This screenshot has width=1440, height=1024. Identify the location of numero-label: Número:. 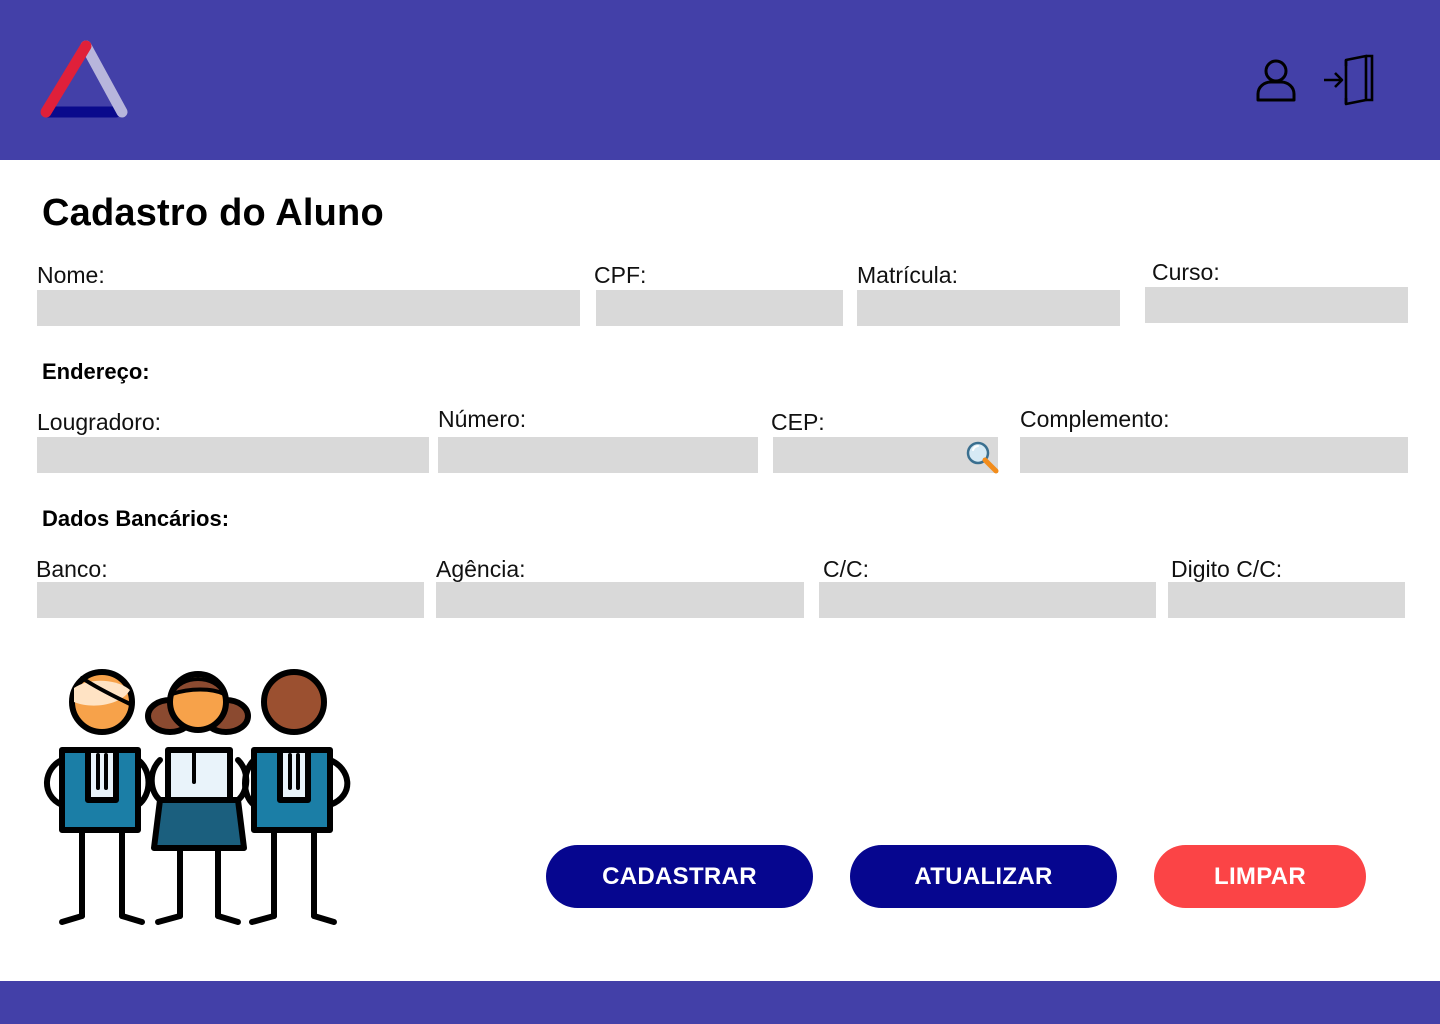
(482, 419).